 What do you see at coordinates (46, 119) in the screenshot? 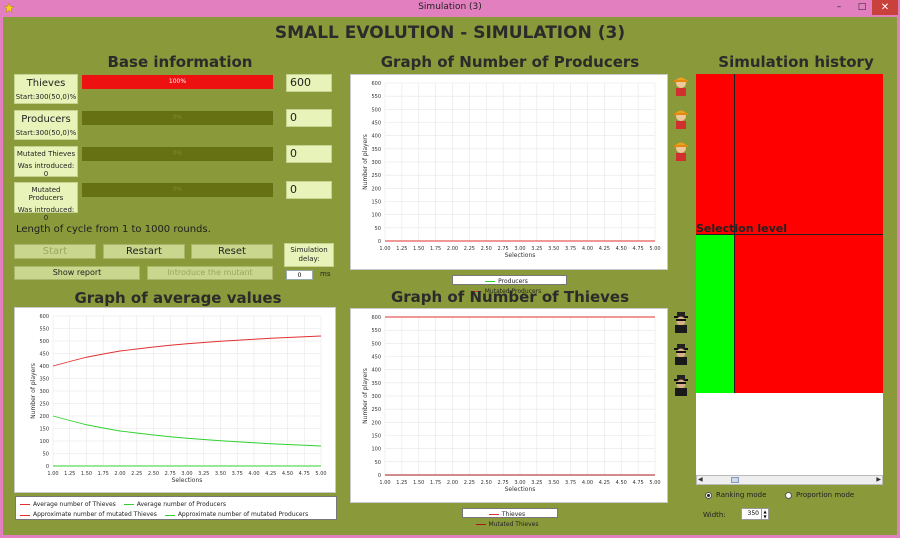
I see `producers-label: Producers` at bounding box center [46, 119].